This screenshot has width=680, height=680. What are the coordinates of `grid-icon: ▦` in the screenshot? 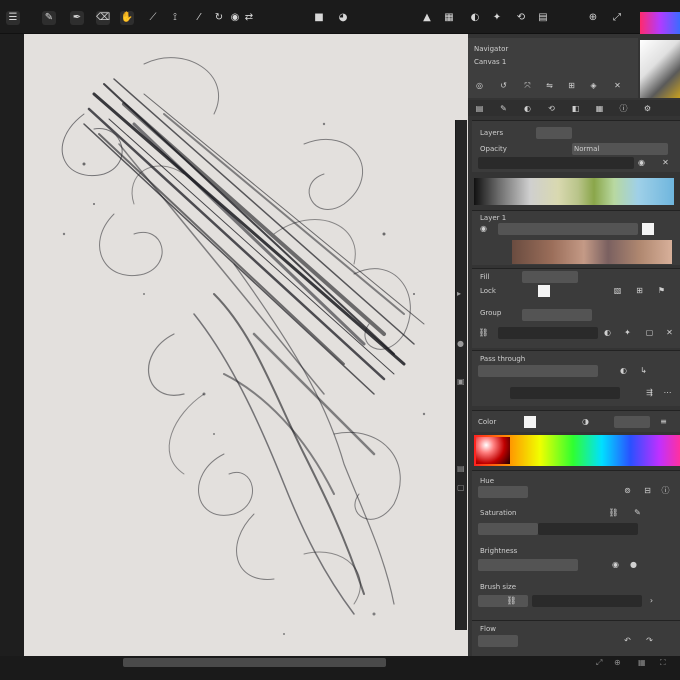 It's located at (642, 663).